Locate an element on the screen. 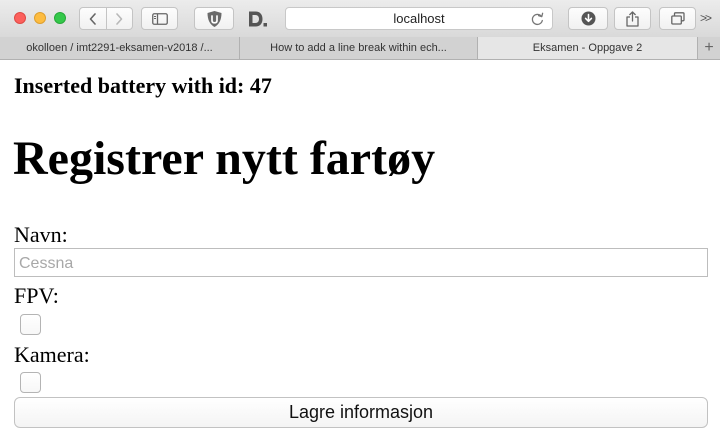 This screenshot has width=720, height=446. new-tab-button: + is located at coordinates (709, 48).